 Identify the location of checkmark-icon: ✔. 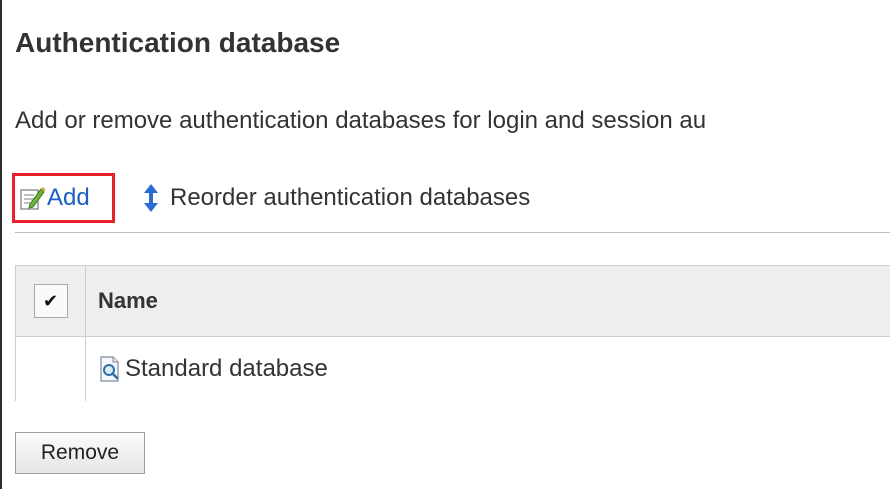
(50, 301).